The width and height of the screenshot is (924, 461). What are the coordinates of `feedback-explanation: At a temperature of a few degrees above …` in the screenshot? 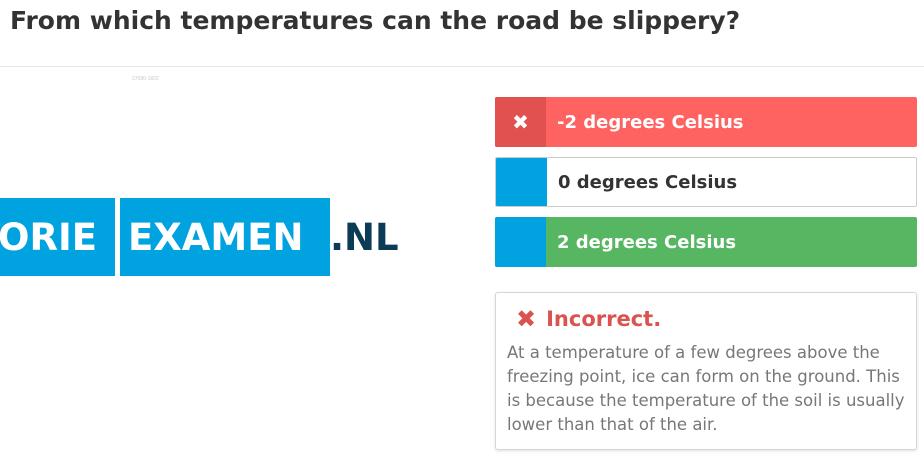 It's located at (706, 388).